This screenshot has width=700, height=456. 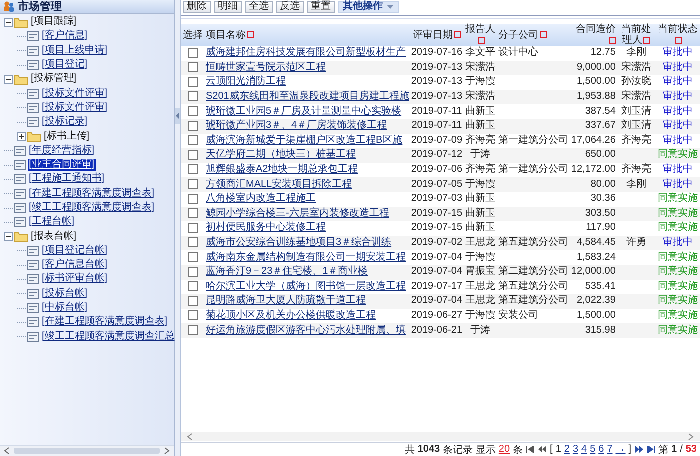 I want to click on tree-item: [项目上线申请], so click(x=75, y=50).